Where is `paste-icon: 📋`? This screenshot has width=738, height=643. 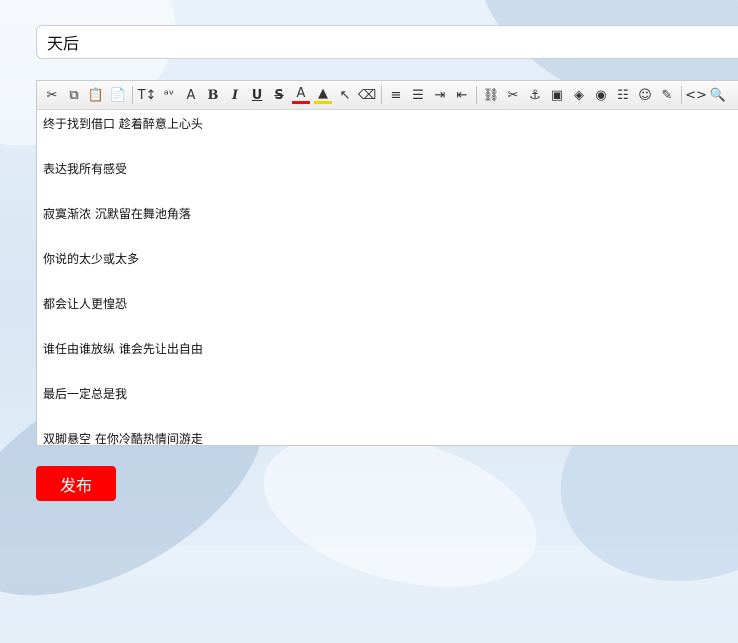 paste-icon: 📋 is located at coordinates (96, 95).